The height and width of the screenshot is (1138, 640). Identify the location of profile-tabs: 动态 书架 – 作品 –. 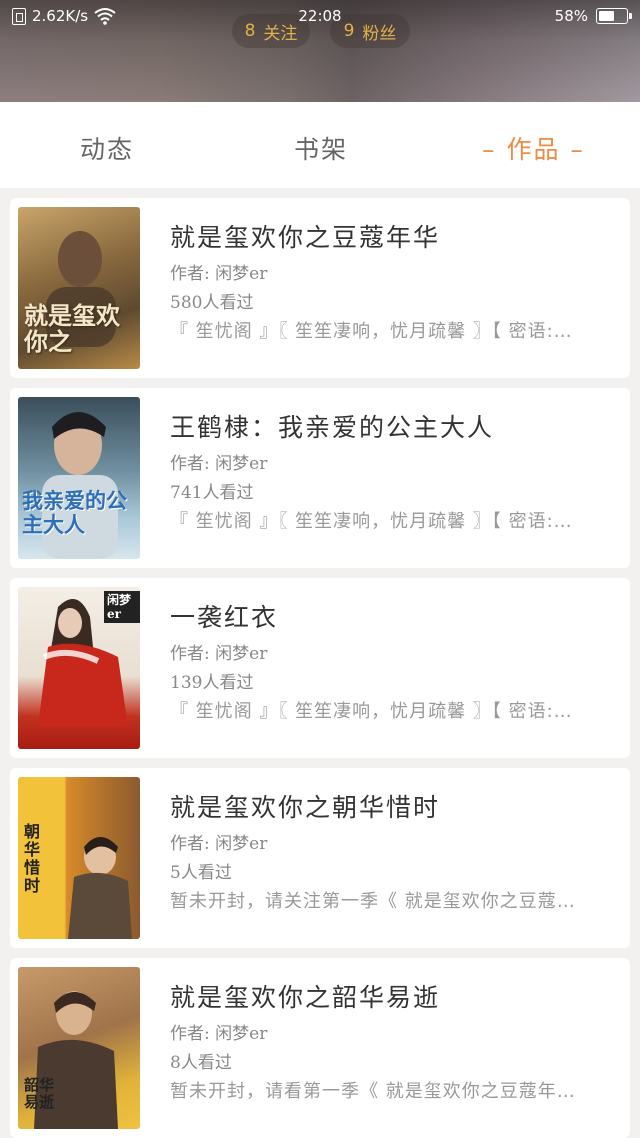
(320, 145).